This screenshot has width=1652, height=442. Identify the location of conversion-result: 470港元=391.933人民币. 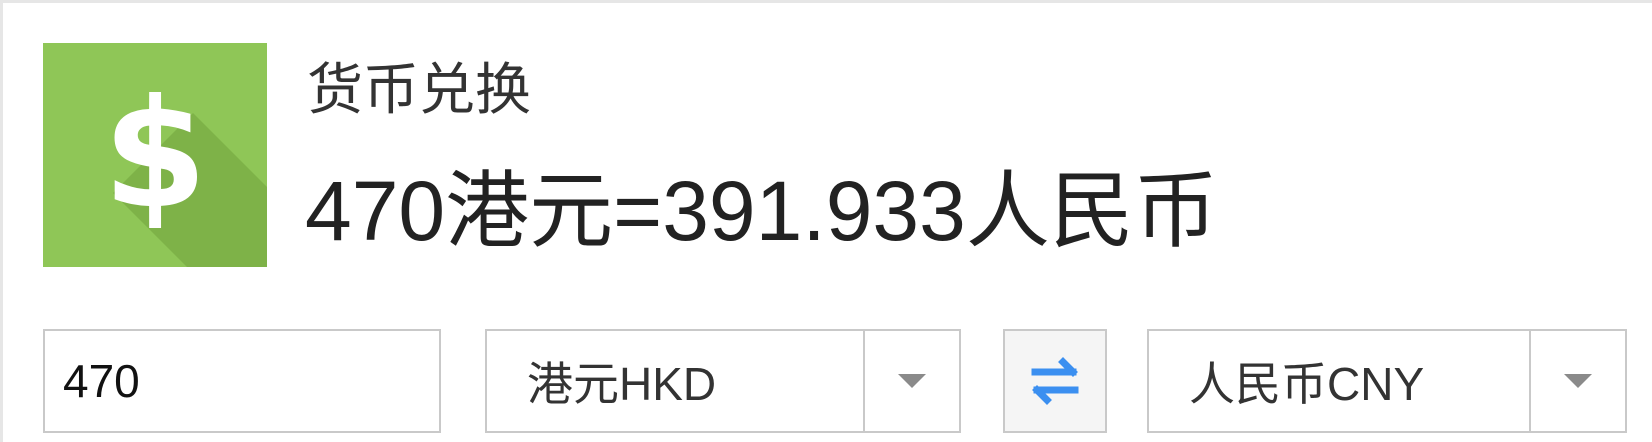
(761, 211).